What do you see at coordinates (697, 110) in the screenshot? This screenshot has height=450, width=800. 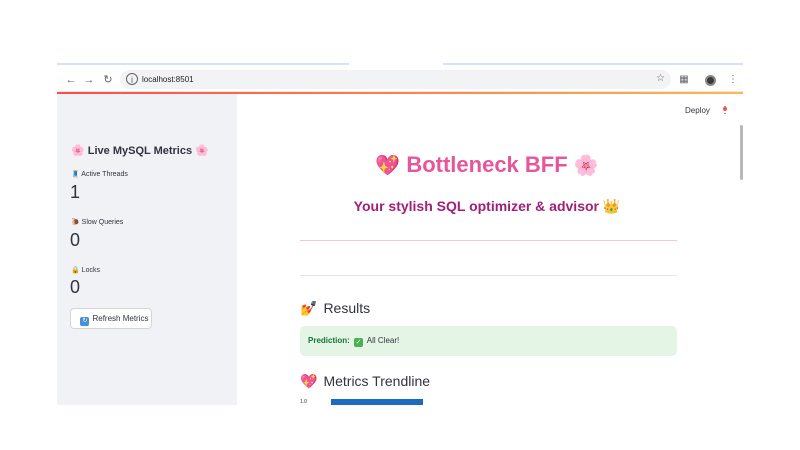 I see `deploy-button: Deploy` at bounding box center [697, 110].